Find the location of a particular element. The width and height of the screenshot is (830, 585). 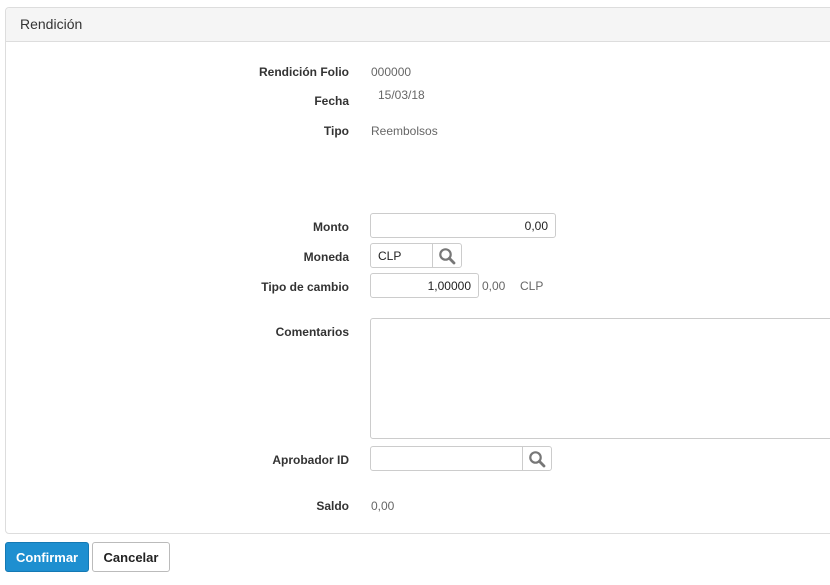

saldo-label: Saldo is located at coordinates (332, 506).